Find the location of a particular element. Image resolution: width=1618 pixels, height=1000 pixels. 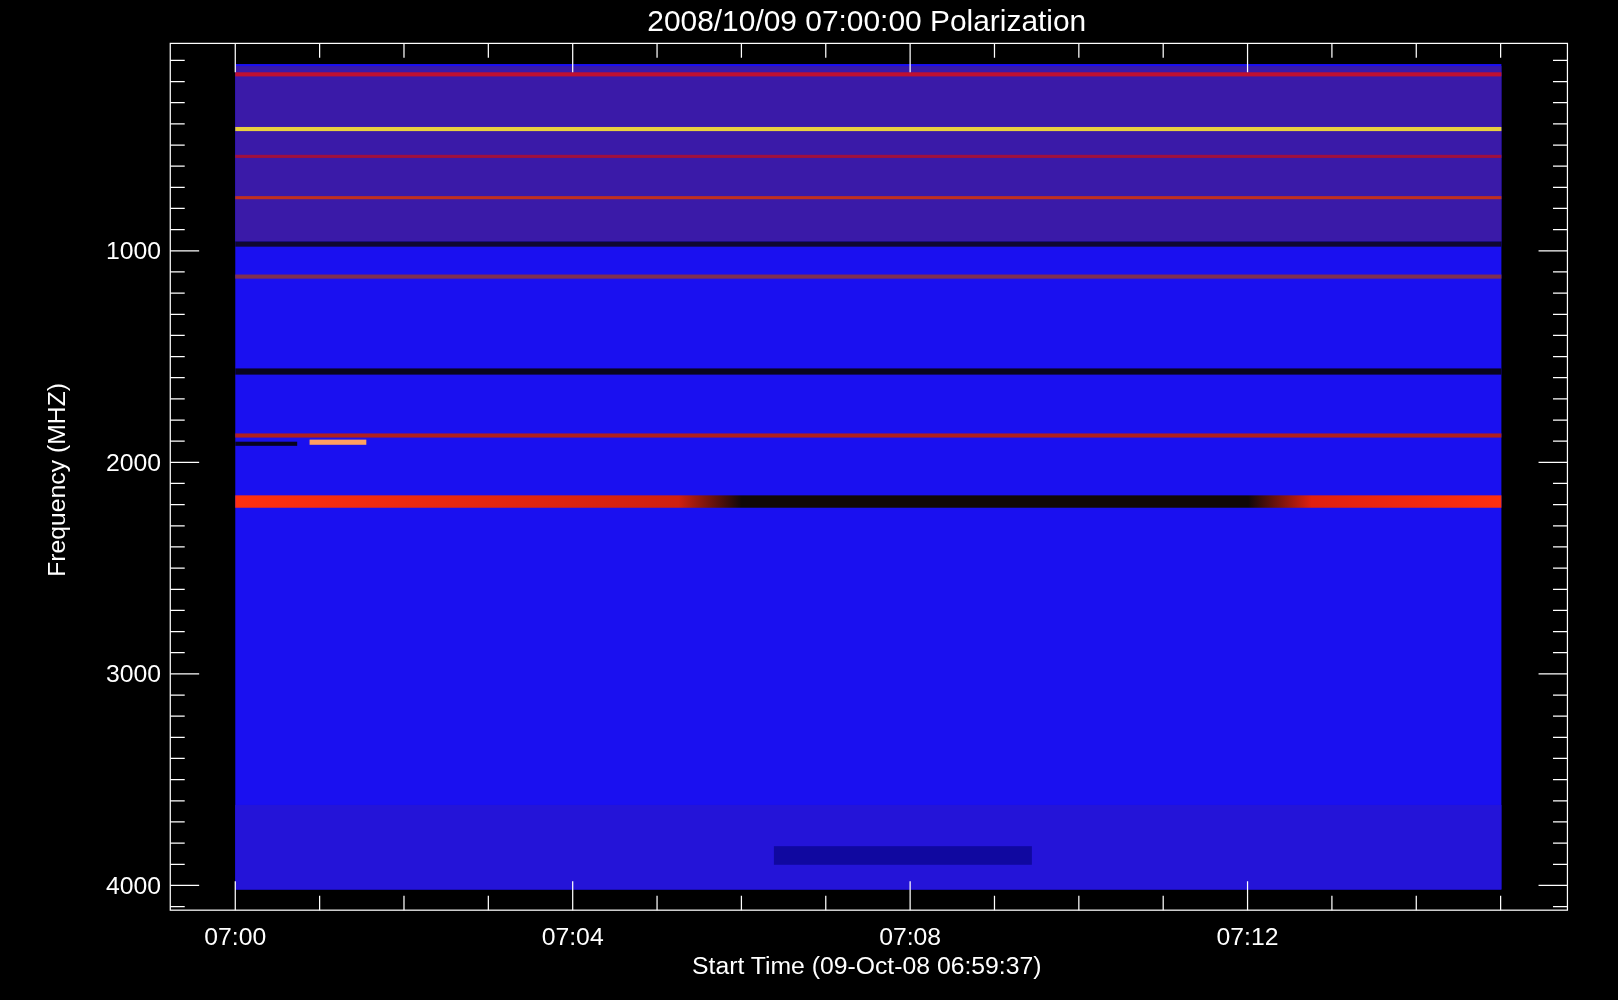

x-tick-label: 07:12 is located at coordinates (1247, 937).